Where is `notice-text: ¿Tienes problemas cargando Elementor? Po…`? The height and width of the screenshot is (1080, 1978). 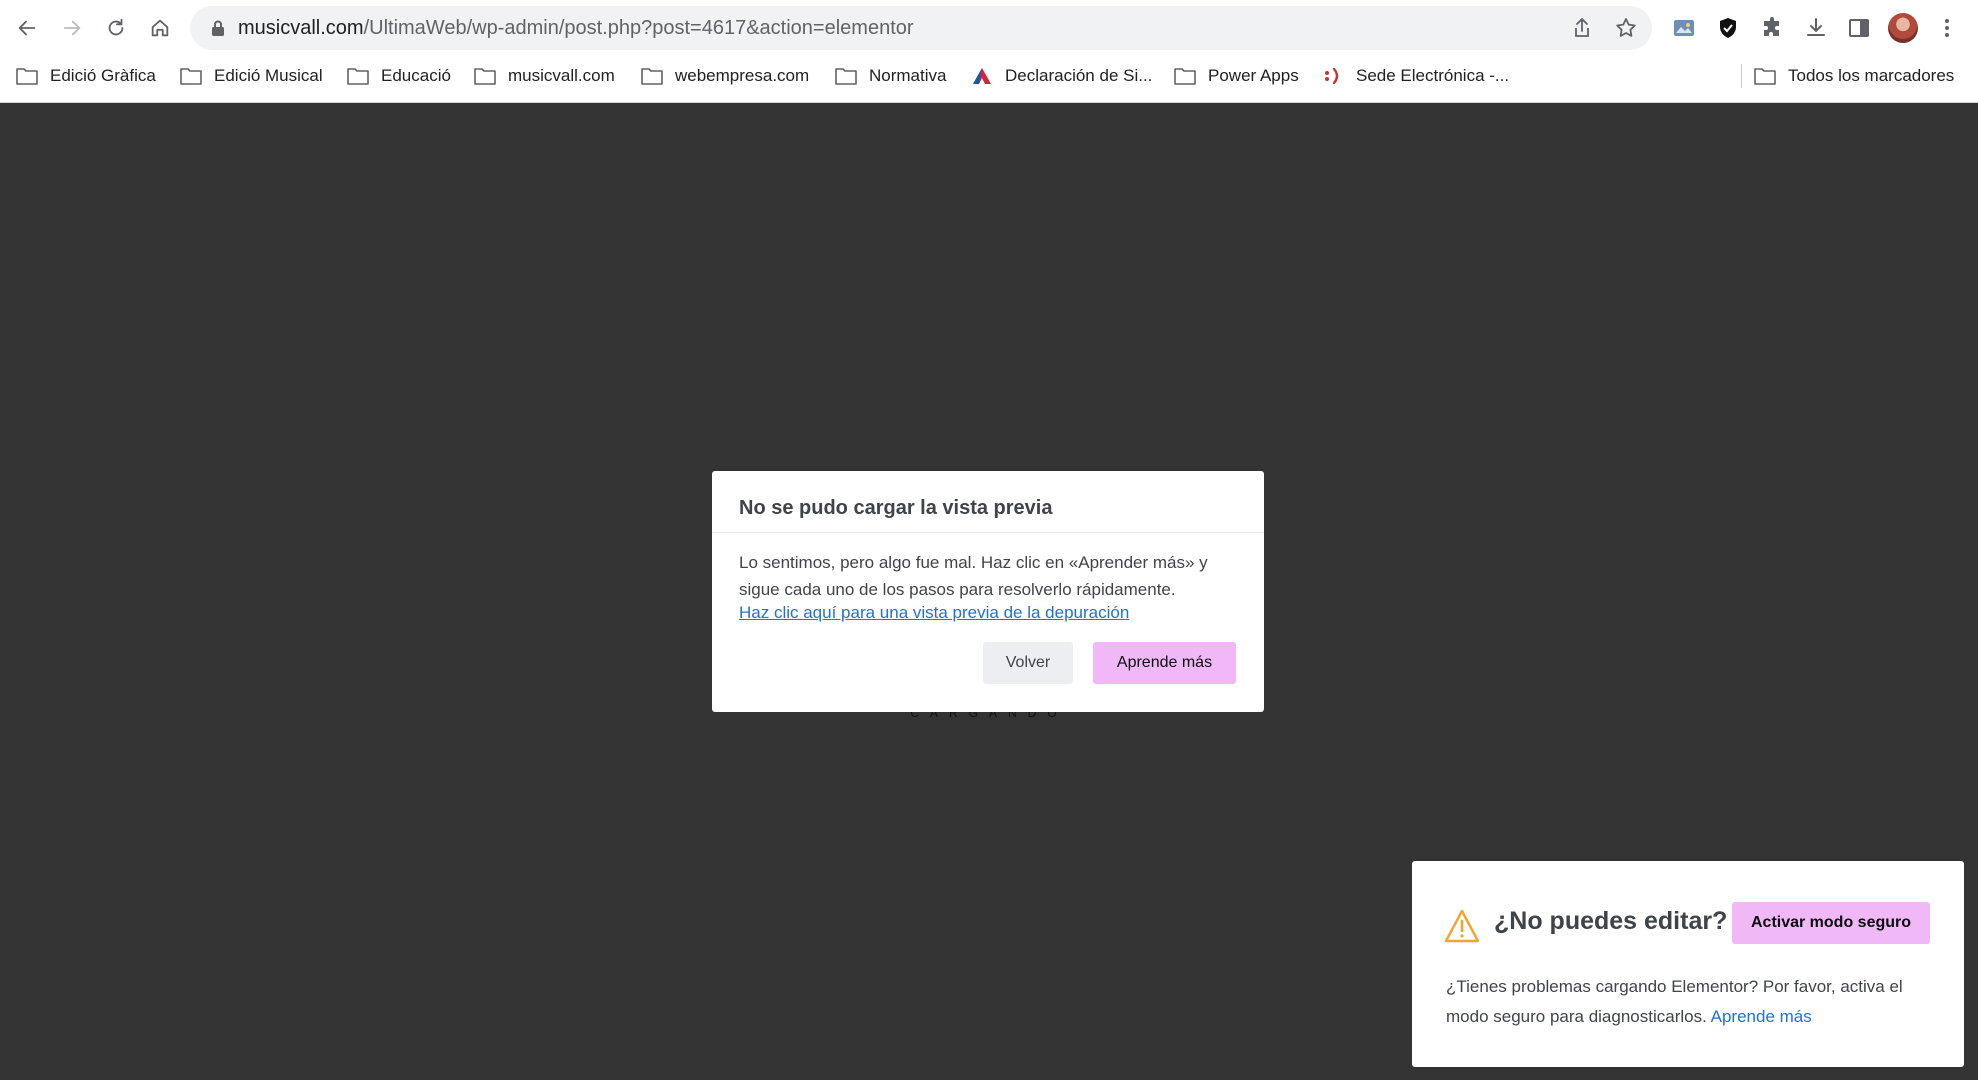 notice-text: ¿Tienes problemas cargando Elementor? Po… is located at coordinates (1696, 1002).